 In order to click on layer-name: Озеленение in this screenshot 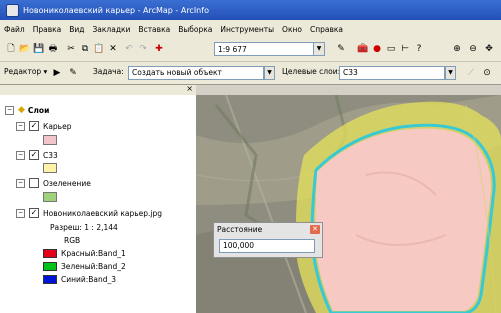, I will do `click(67, 183)`.